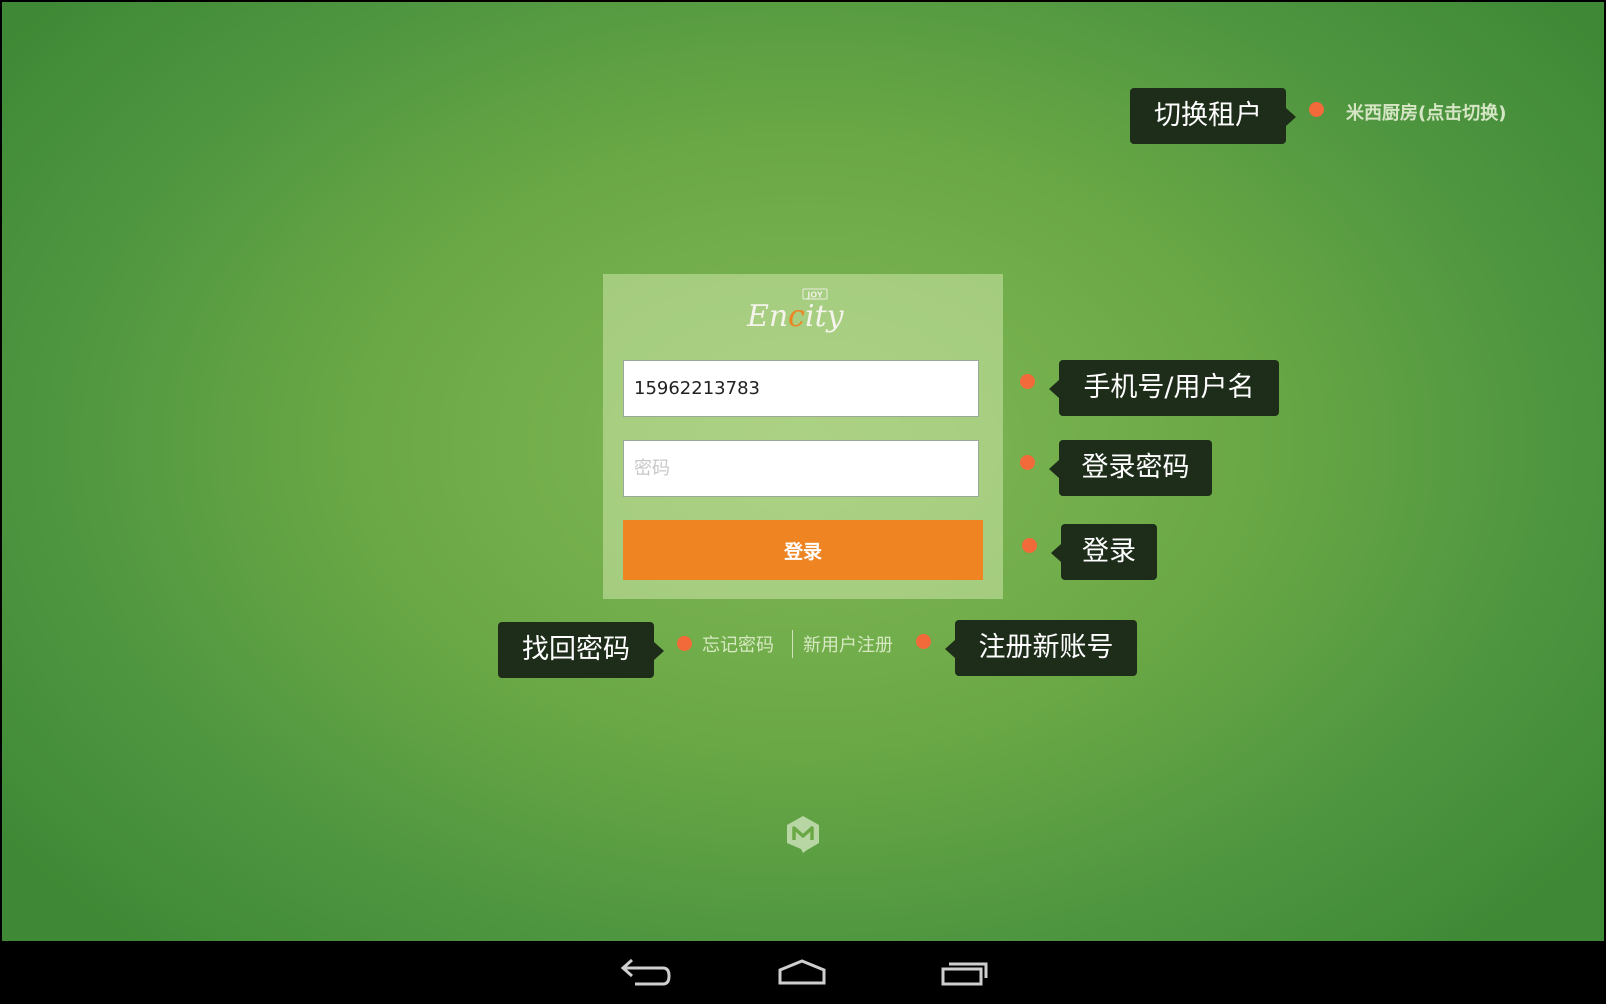 The image size is (1606, 1004). Describe the element at coordinates (1104, 552) in the screenshot. I see `callout-login: 登录` at that location.